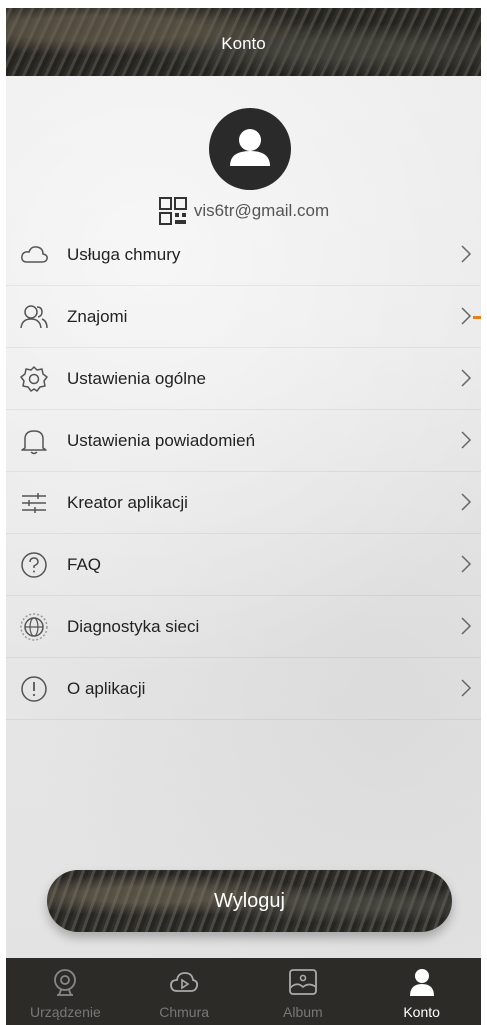  Describe the element at coordinates (97, 316) in the screenshot. I see `menu-label: Znajomi` at that location.